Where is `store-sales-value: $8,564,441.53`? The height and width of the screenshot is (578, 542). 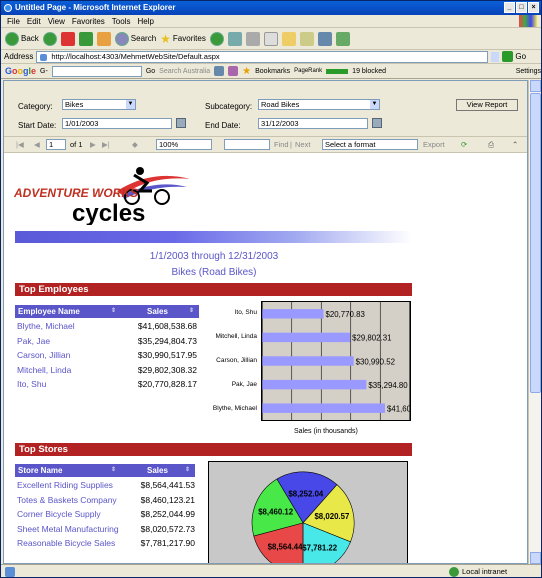 store-sales-value: $8,564,441.53 is located at coordinates (167, 485).